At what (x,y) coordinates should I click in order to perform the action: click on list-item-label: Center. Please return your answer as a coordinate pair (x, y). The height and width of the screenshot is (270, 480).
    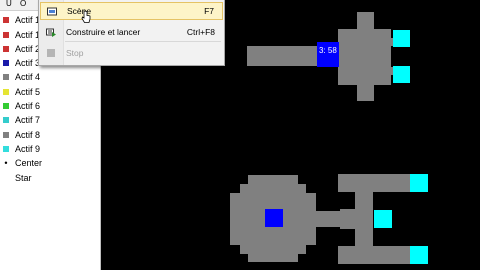
    Looking at the image, I should click on (29, 163).